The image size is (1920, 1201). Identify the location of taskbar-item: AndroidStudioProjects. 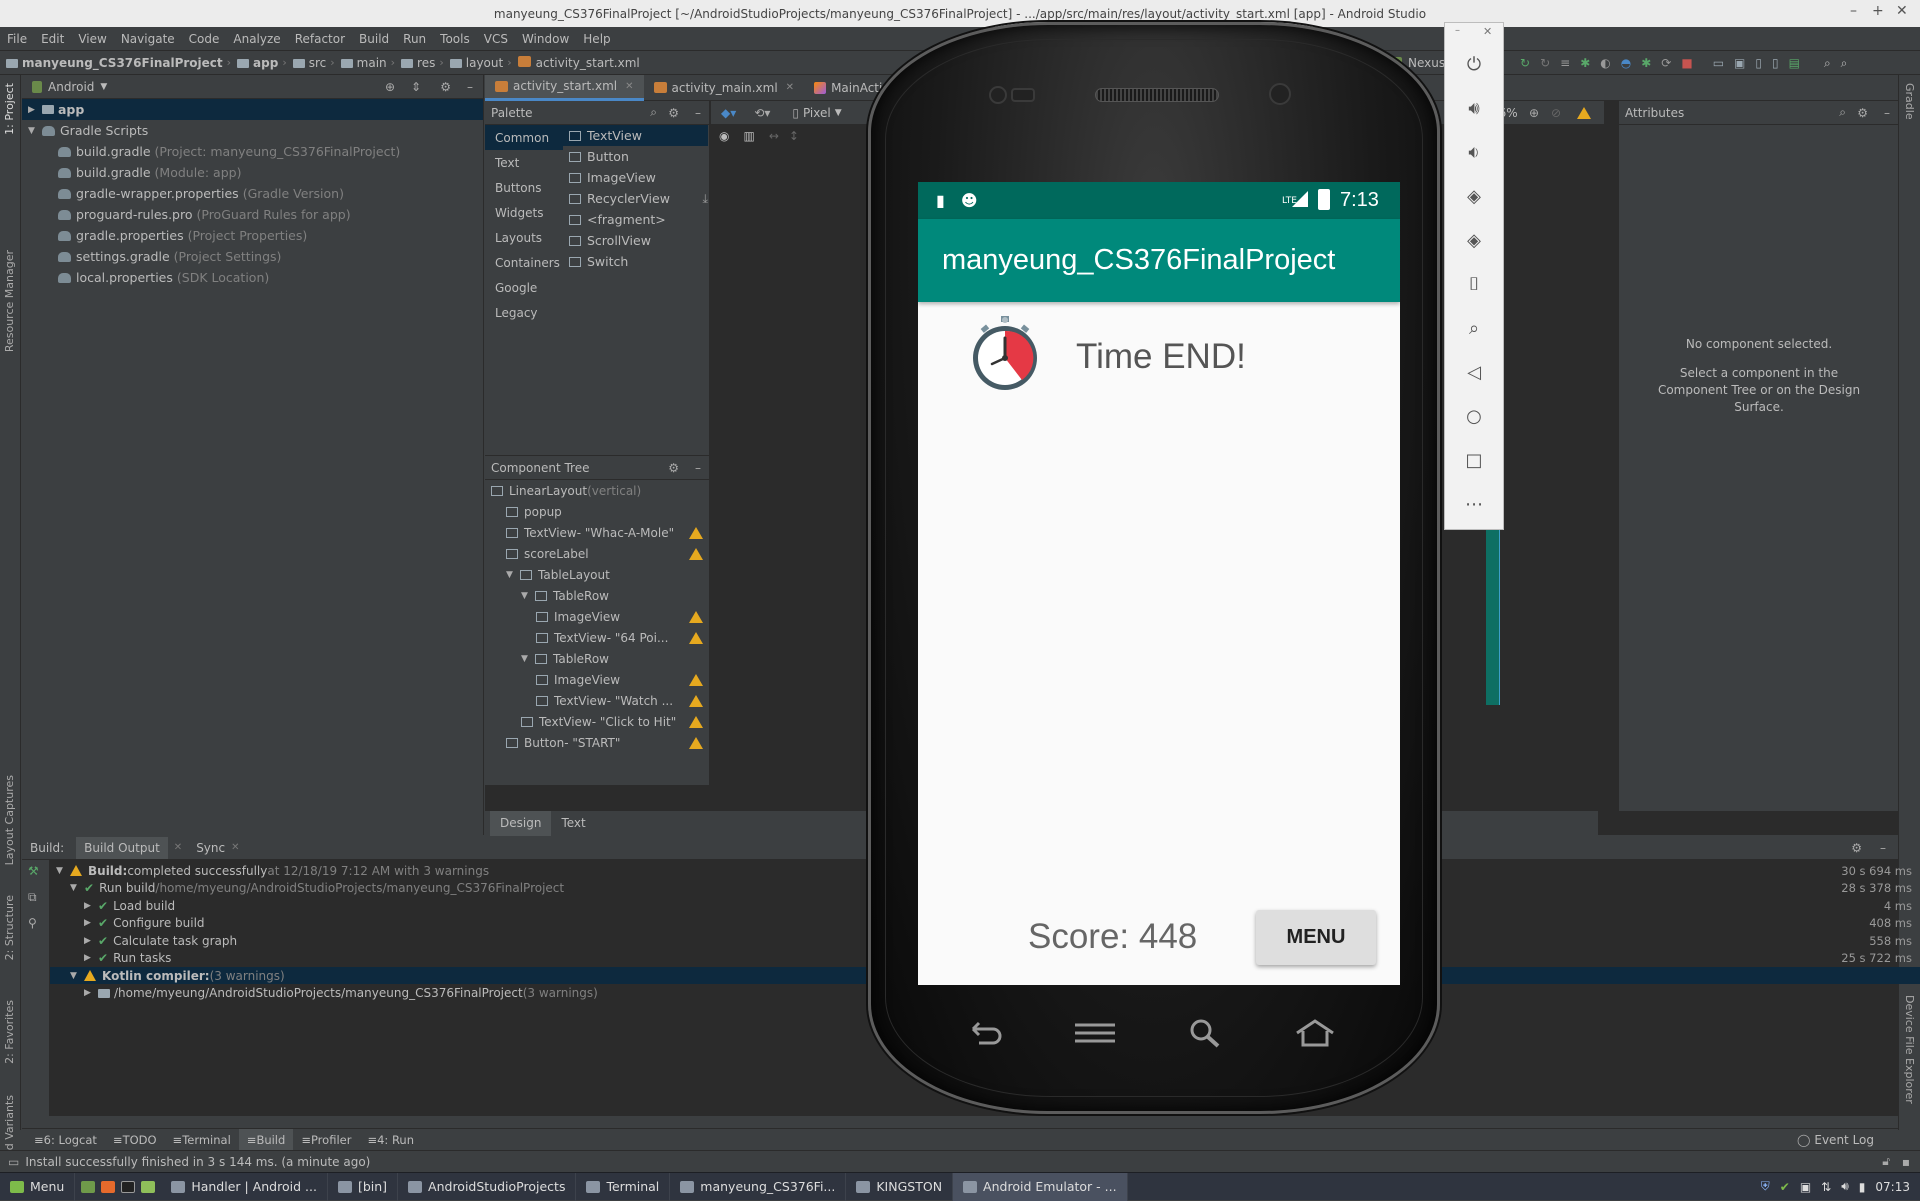
(487, 1186).